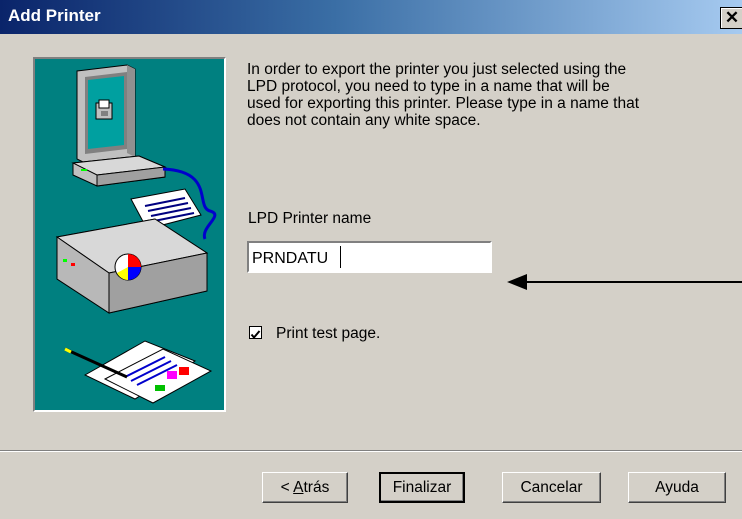  I want to click on cancel-button: Cancelar, so click(551, 487).